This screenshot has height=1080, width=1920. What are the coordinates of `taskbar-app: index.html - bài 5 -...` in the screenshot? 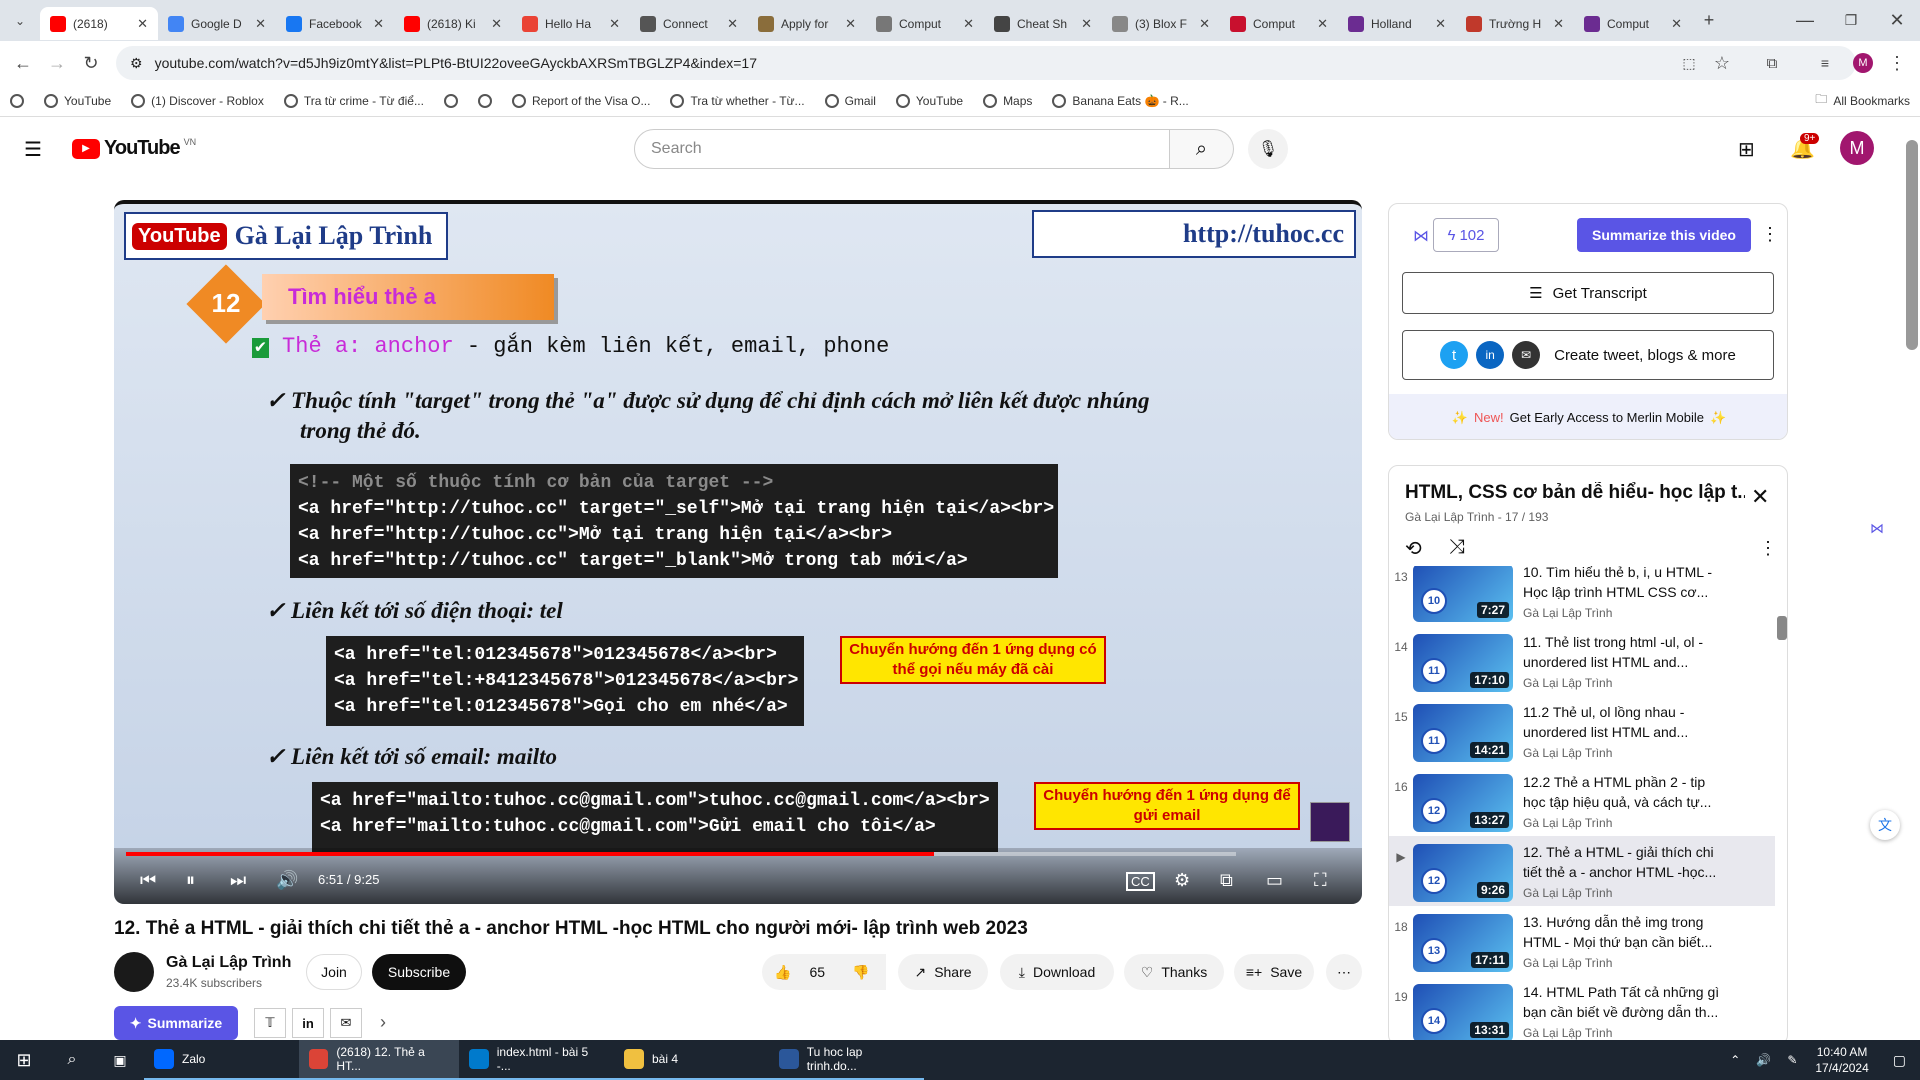 It's located at (536, 1060).